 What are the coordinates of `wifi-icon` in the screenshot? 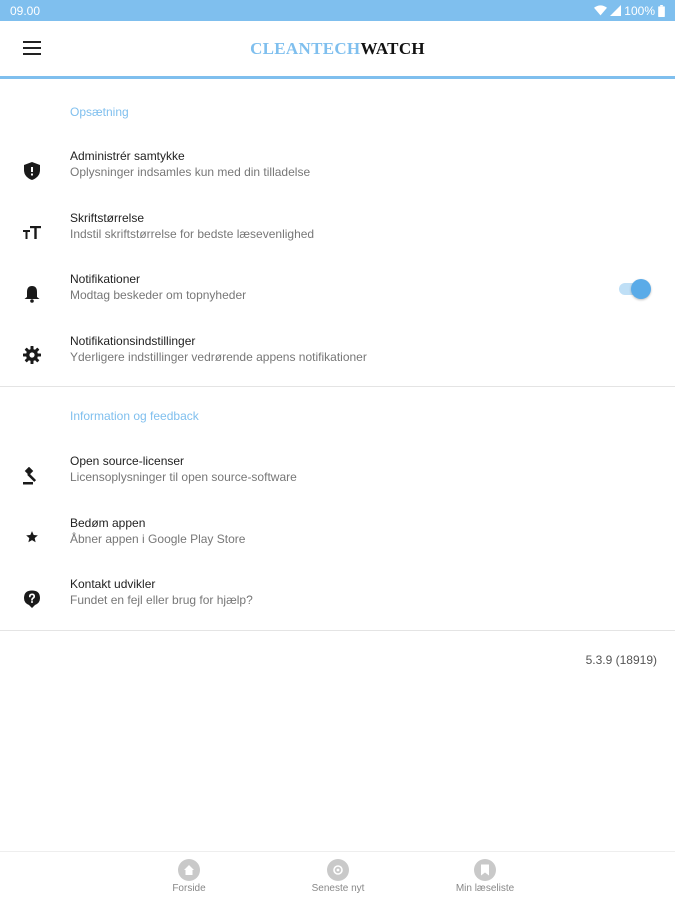 It's located at (601, 10).